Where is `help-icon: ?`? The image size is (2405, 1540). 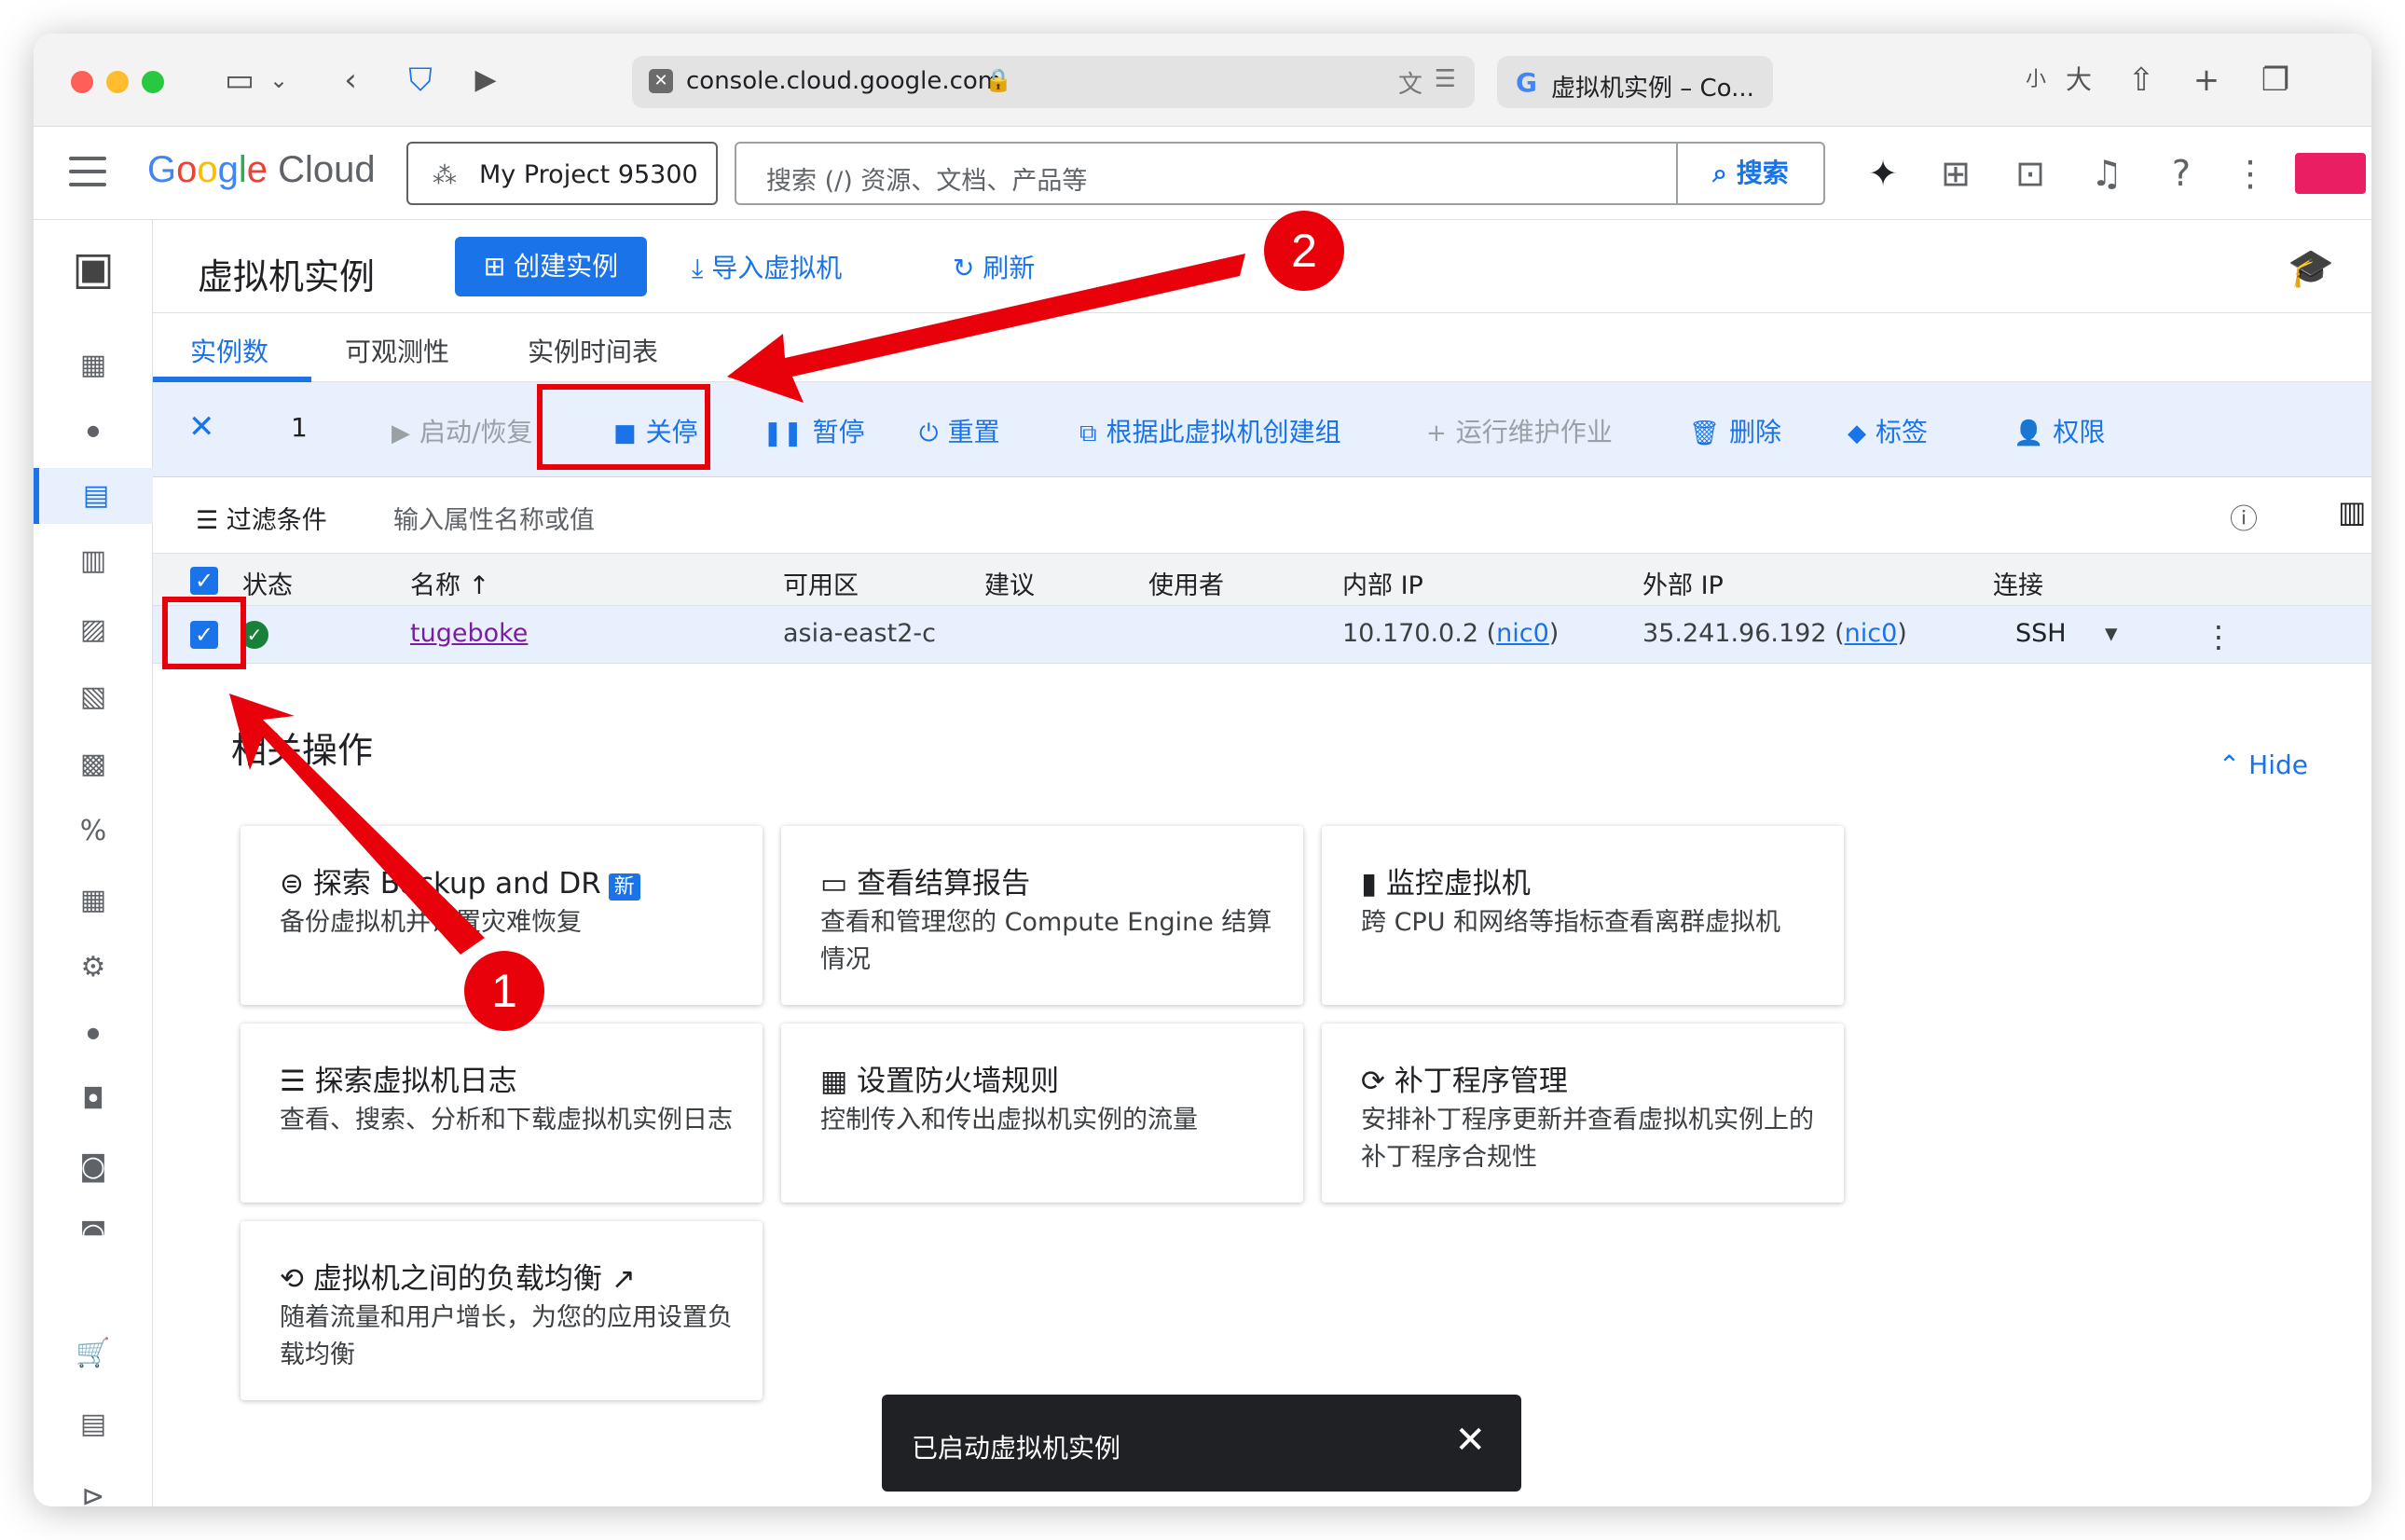
help-icon: ? is located at coordinates (2181, 173).